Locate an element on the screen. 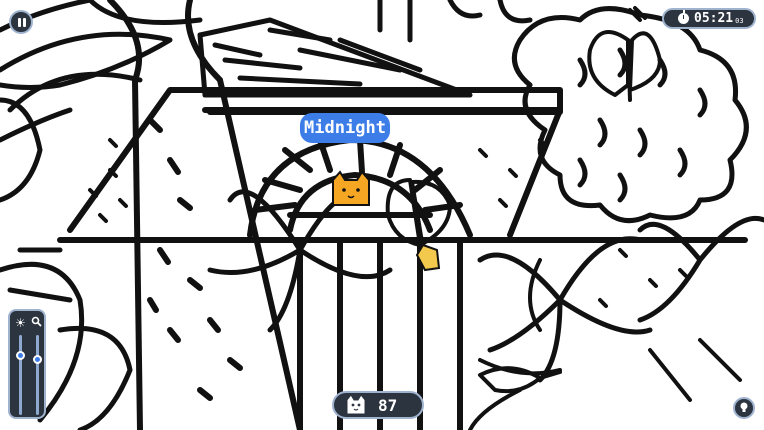 The width and height of the screenshot is (764, 430). zoom-slider-track is located at coordinates (37, 375).